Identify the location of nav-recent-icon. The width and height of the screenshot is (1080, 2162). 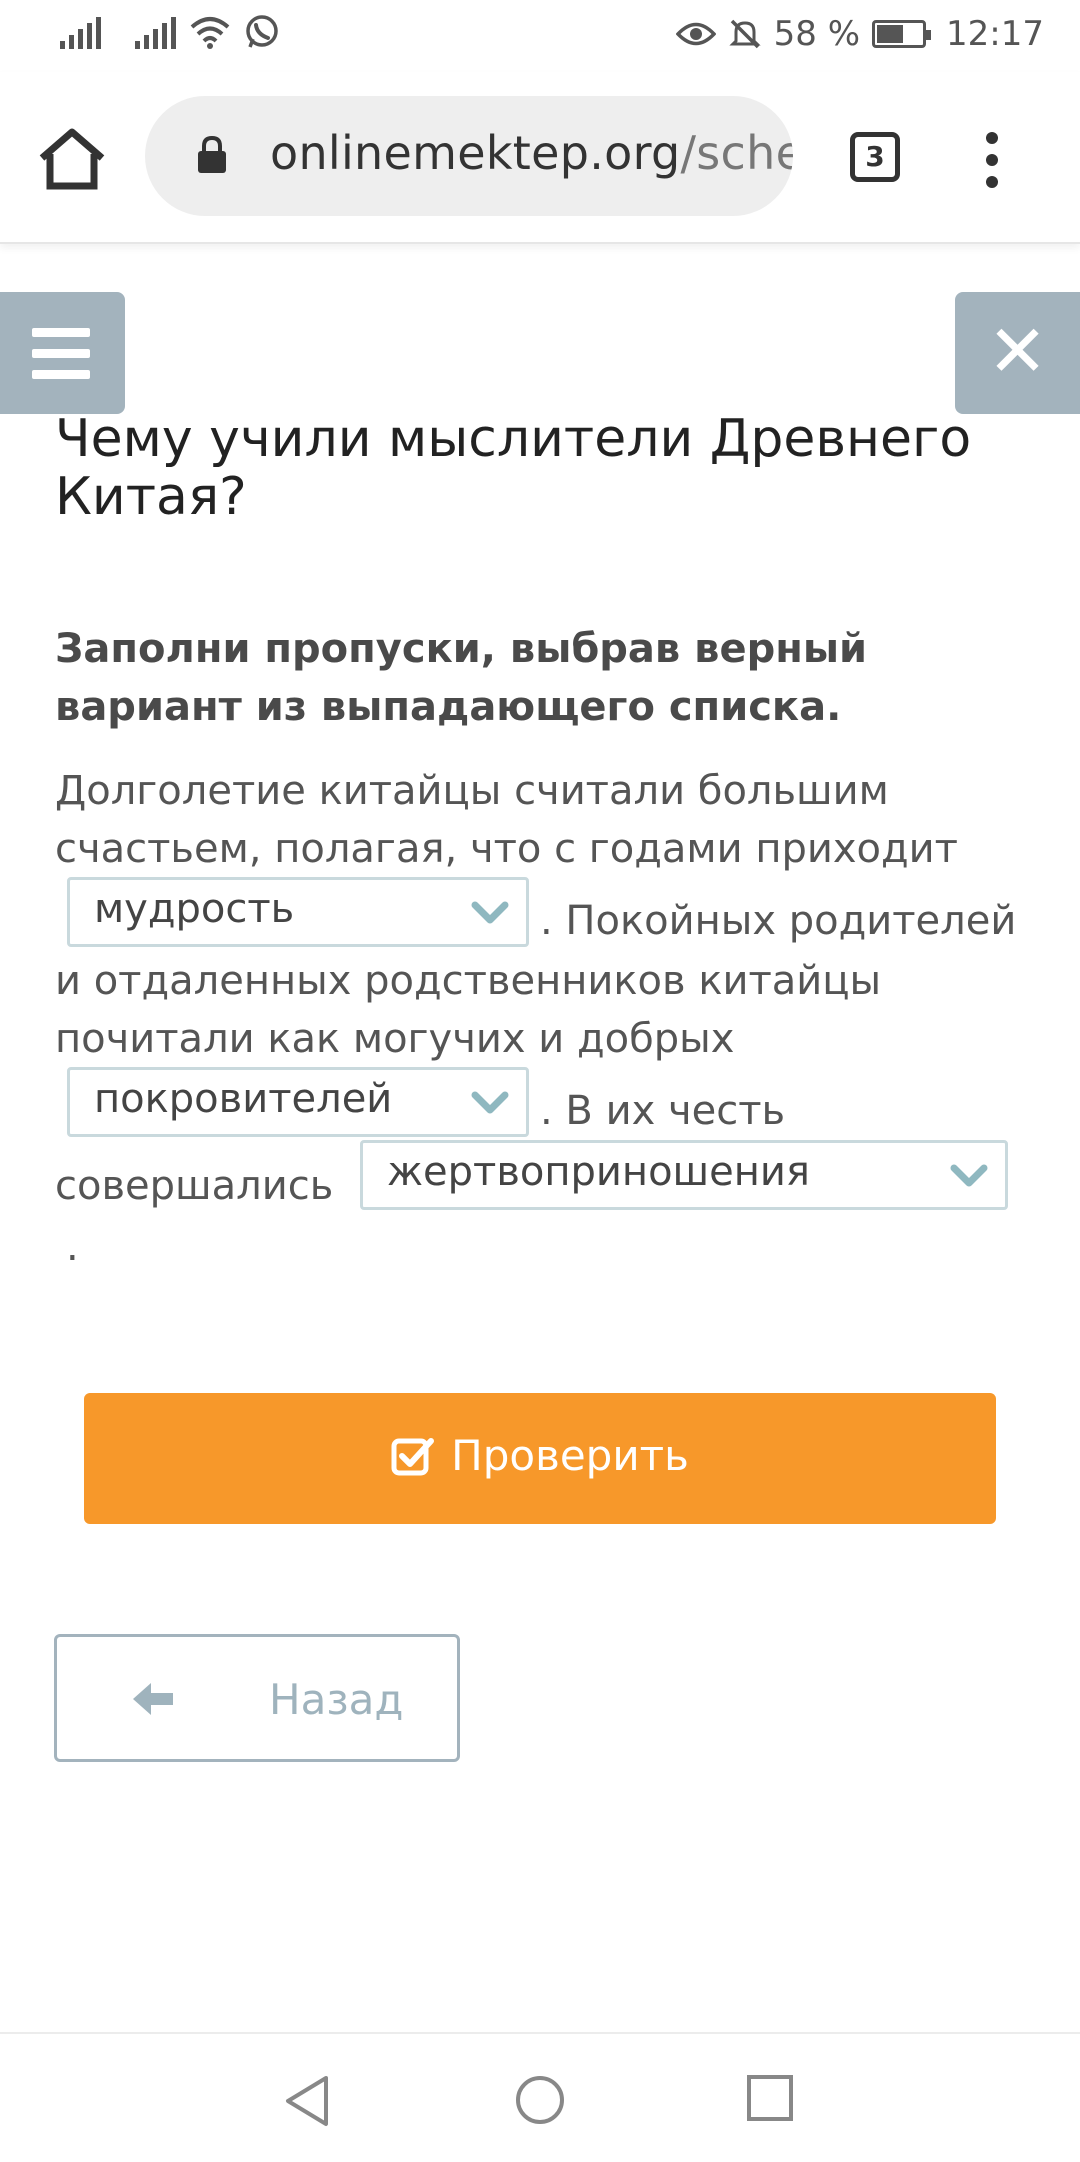
(770, 2098).